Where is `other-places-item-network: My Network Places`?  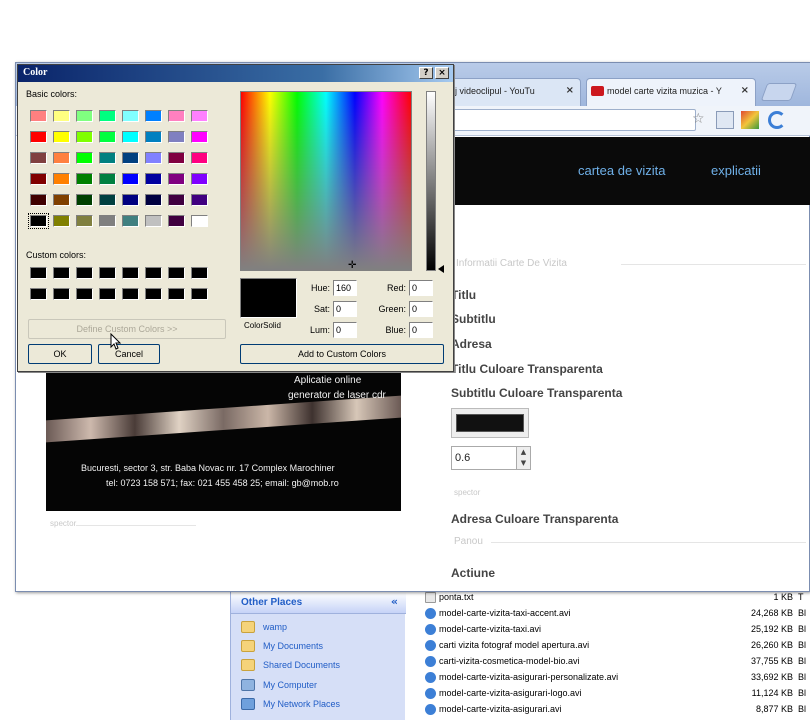
other-places-item-network: My Network Places is located at coordinates (321, 706).